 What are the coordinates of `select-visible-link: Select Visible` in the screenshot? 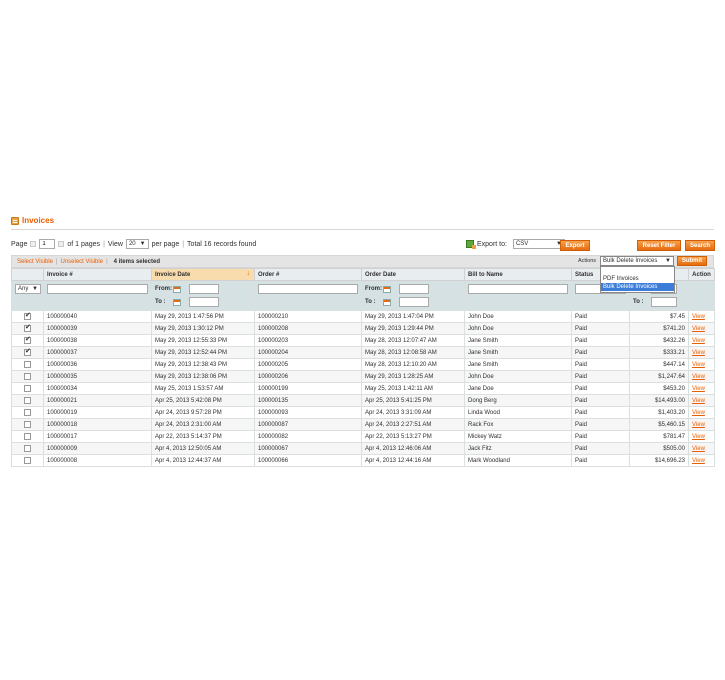 It's located at (35, 262).